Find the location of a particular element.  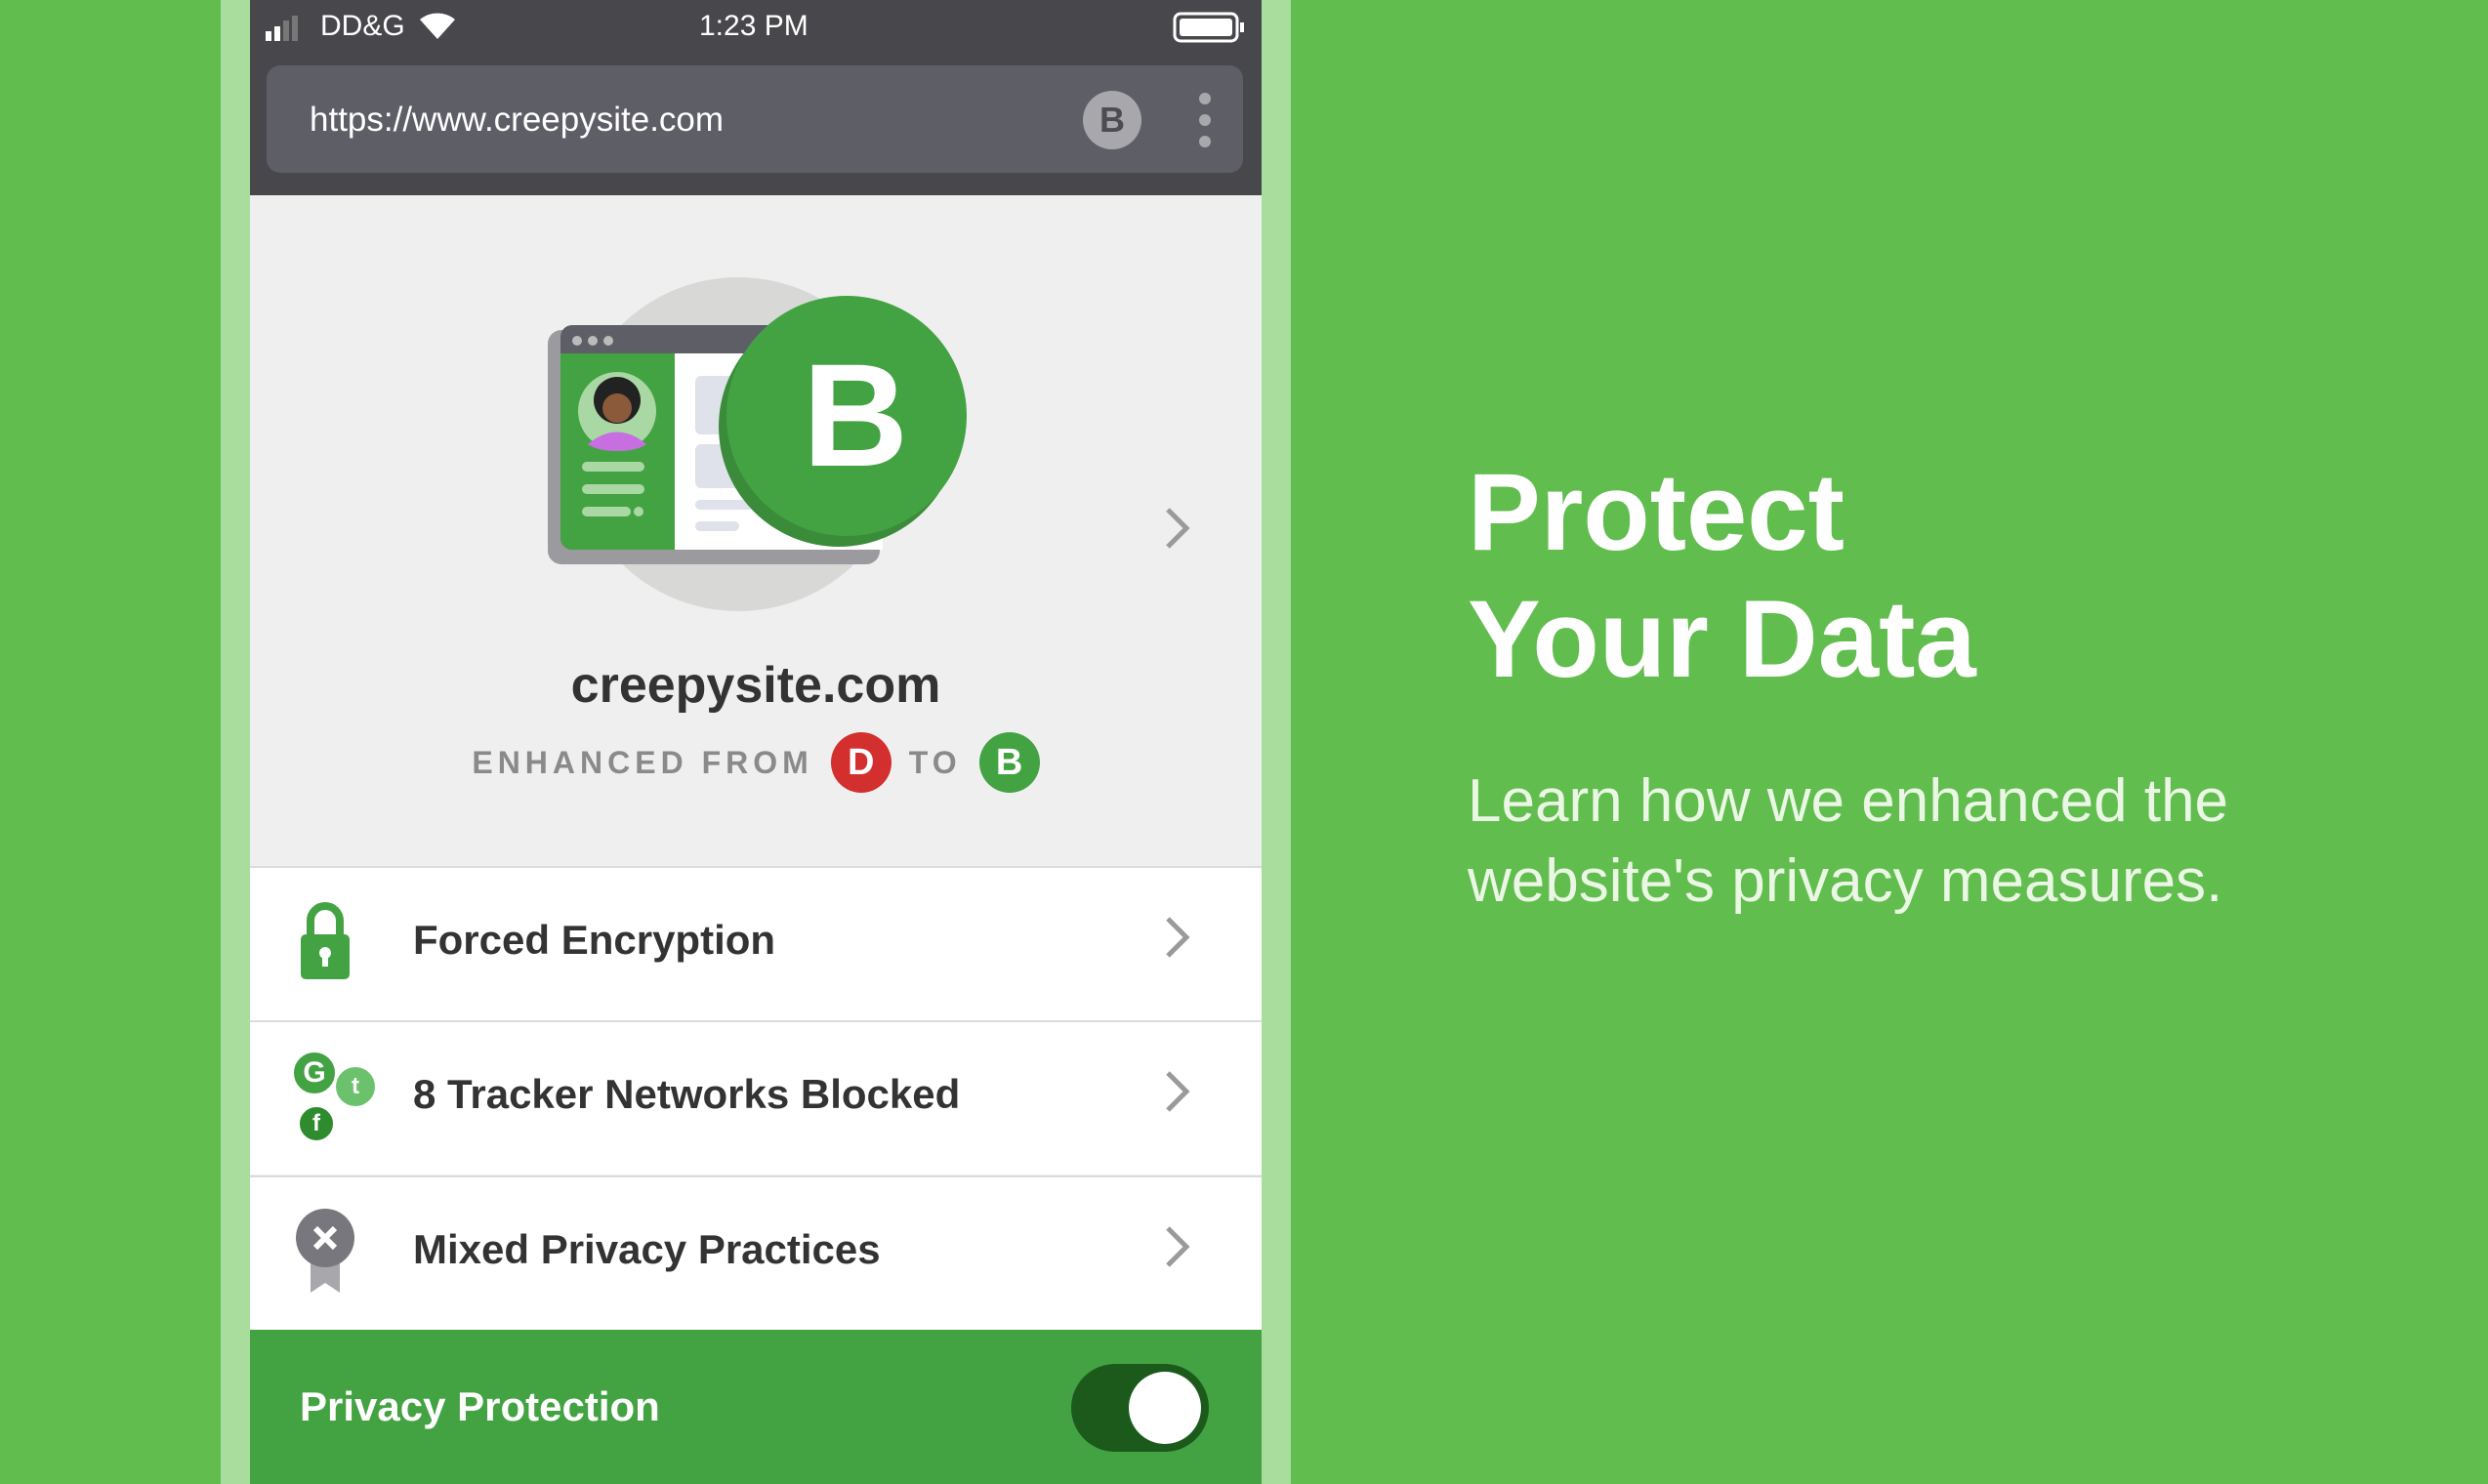

grade-illustration-letter: B is located at coordinates (856, 415).